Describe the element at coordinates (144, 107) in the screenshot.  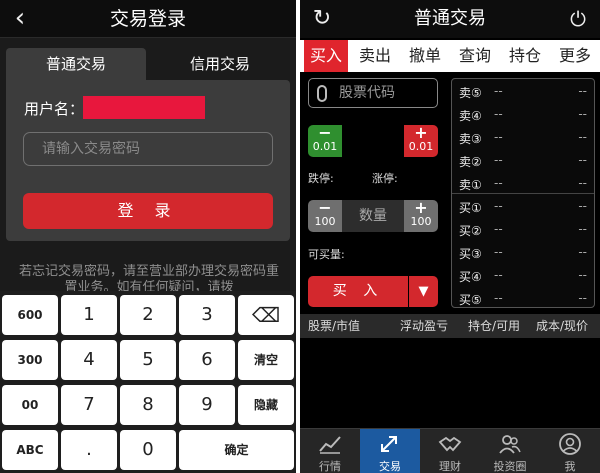
I see `username-field` at that location.